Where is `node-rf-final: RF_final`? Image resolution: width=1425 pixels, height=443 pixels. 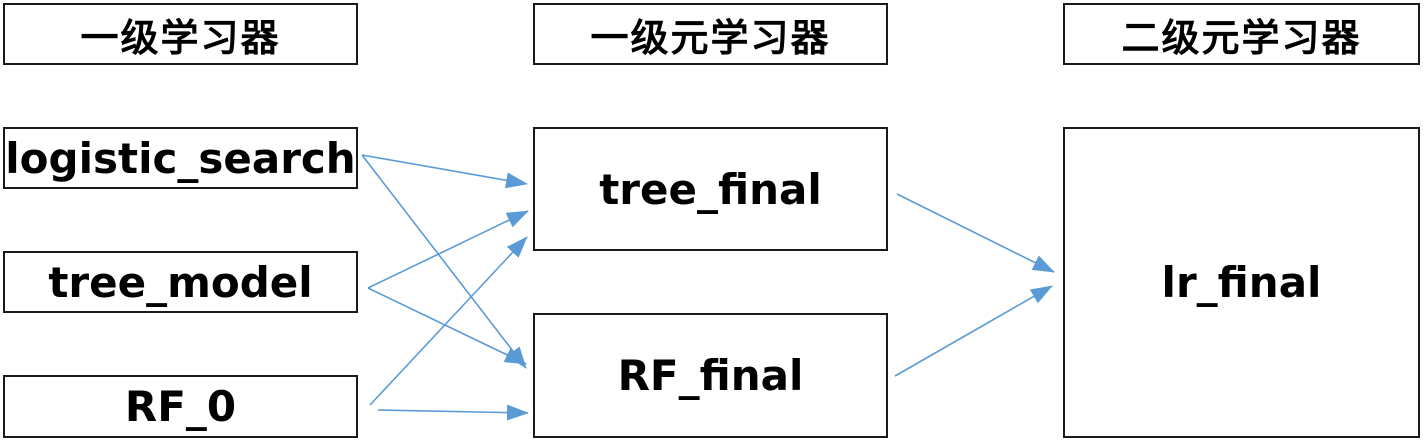 node-rf-final: RF_final is located at coordinates (710, 375).